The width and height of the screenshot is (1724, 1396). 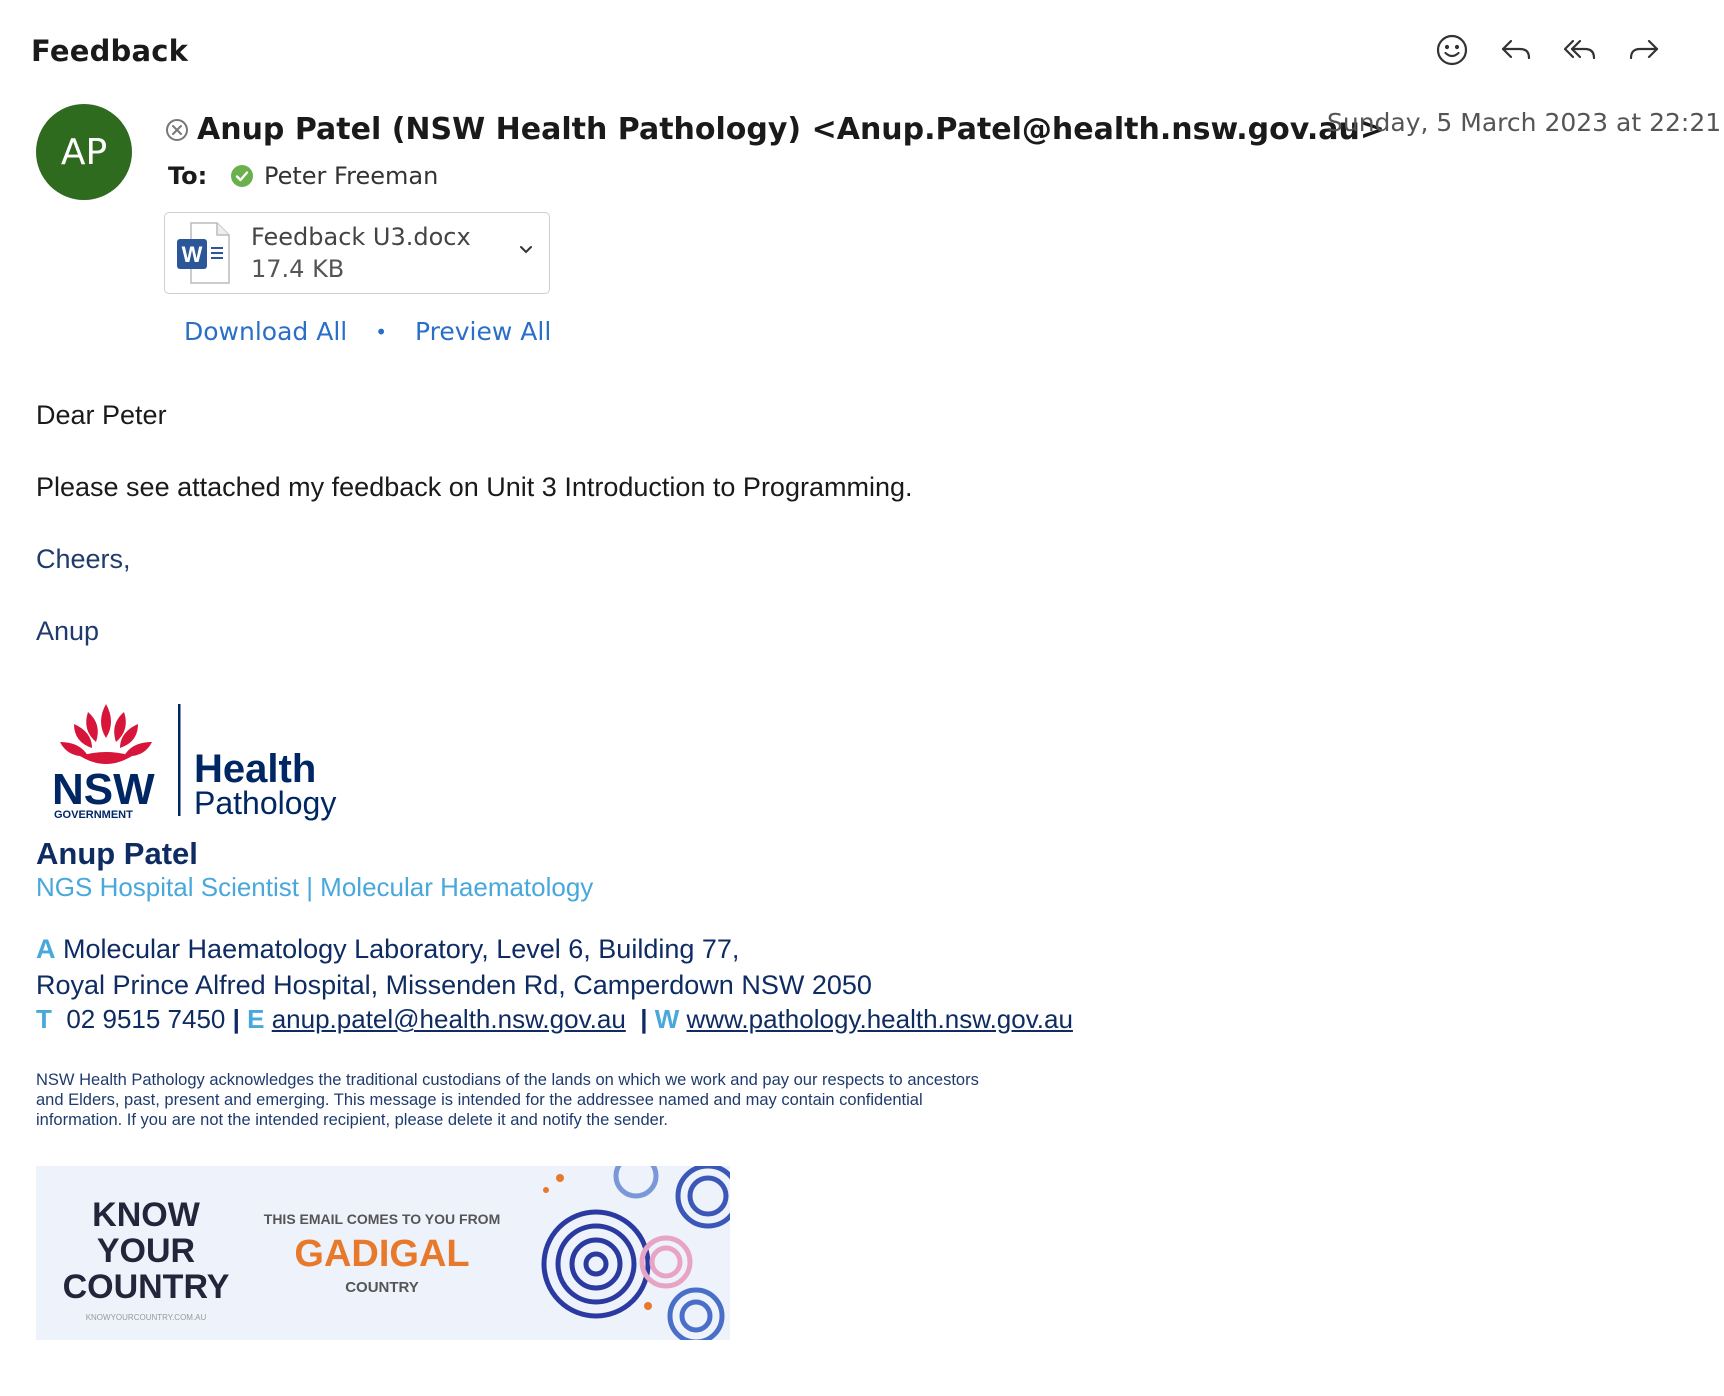 What do you see at coordinates (146, 1287) in the screenshot?
I see `banner-country: COUNTRY` at bounding box center [146, 1287].